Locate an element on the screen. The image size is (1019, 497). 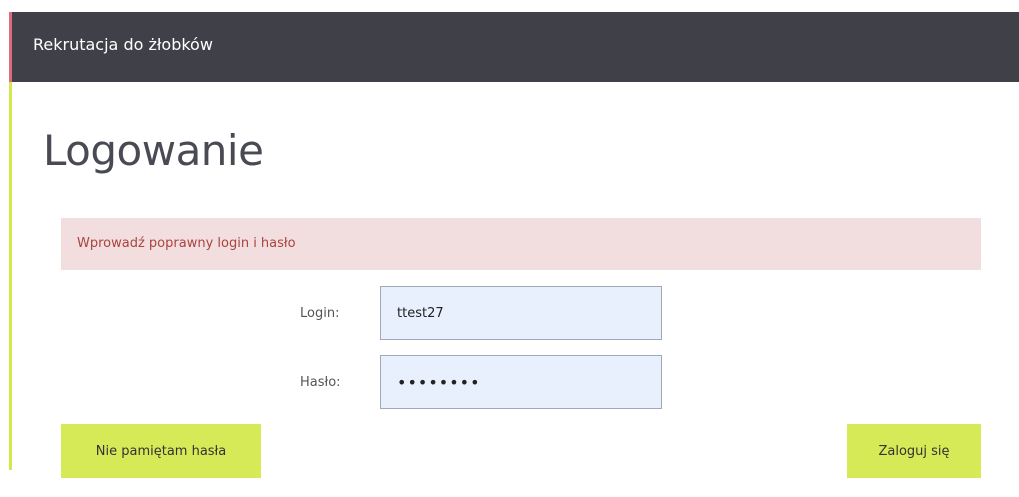
app-header: Rekrutacja do żłobków is located at coordinates (514, 47).